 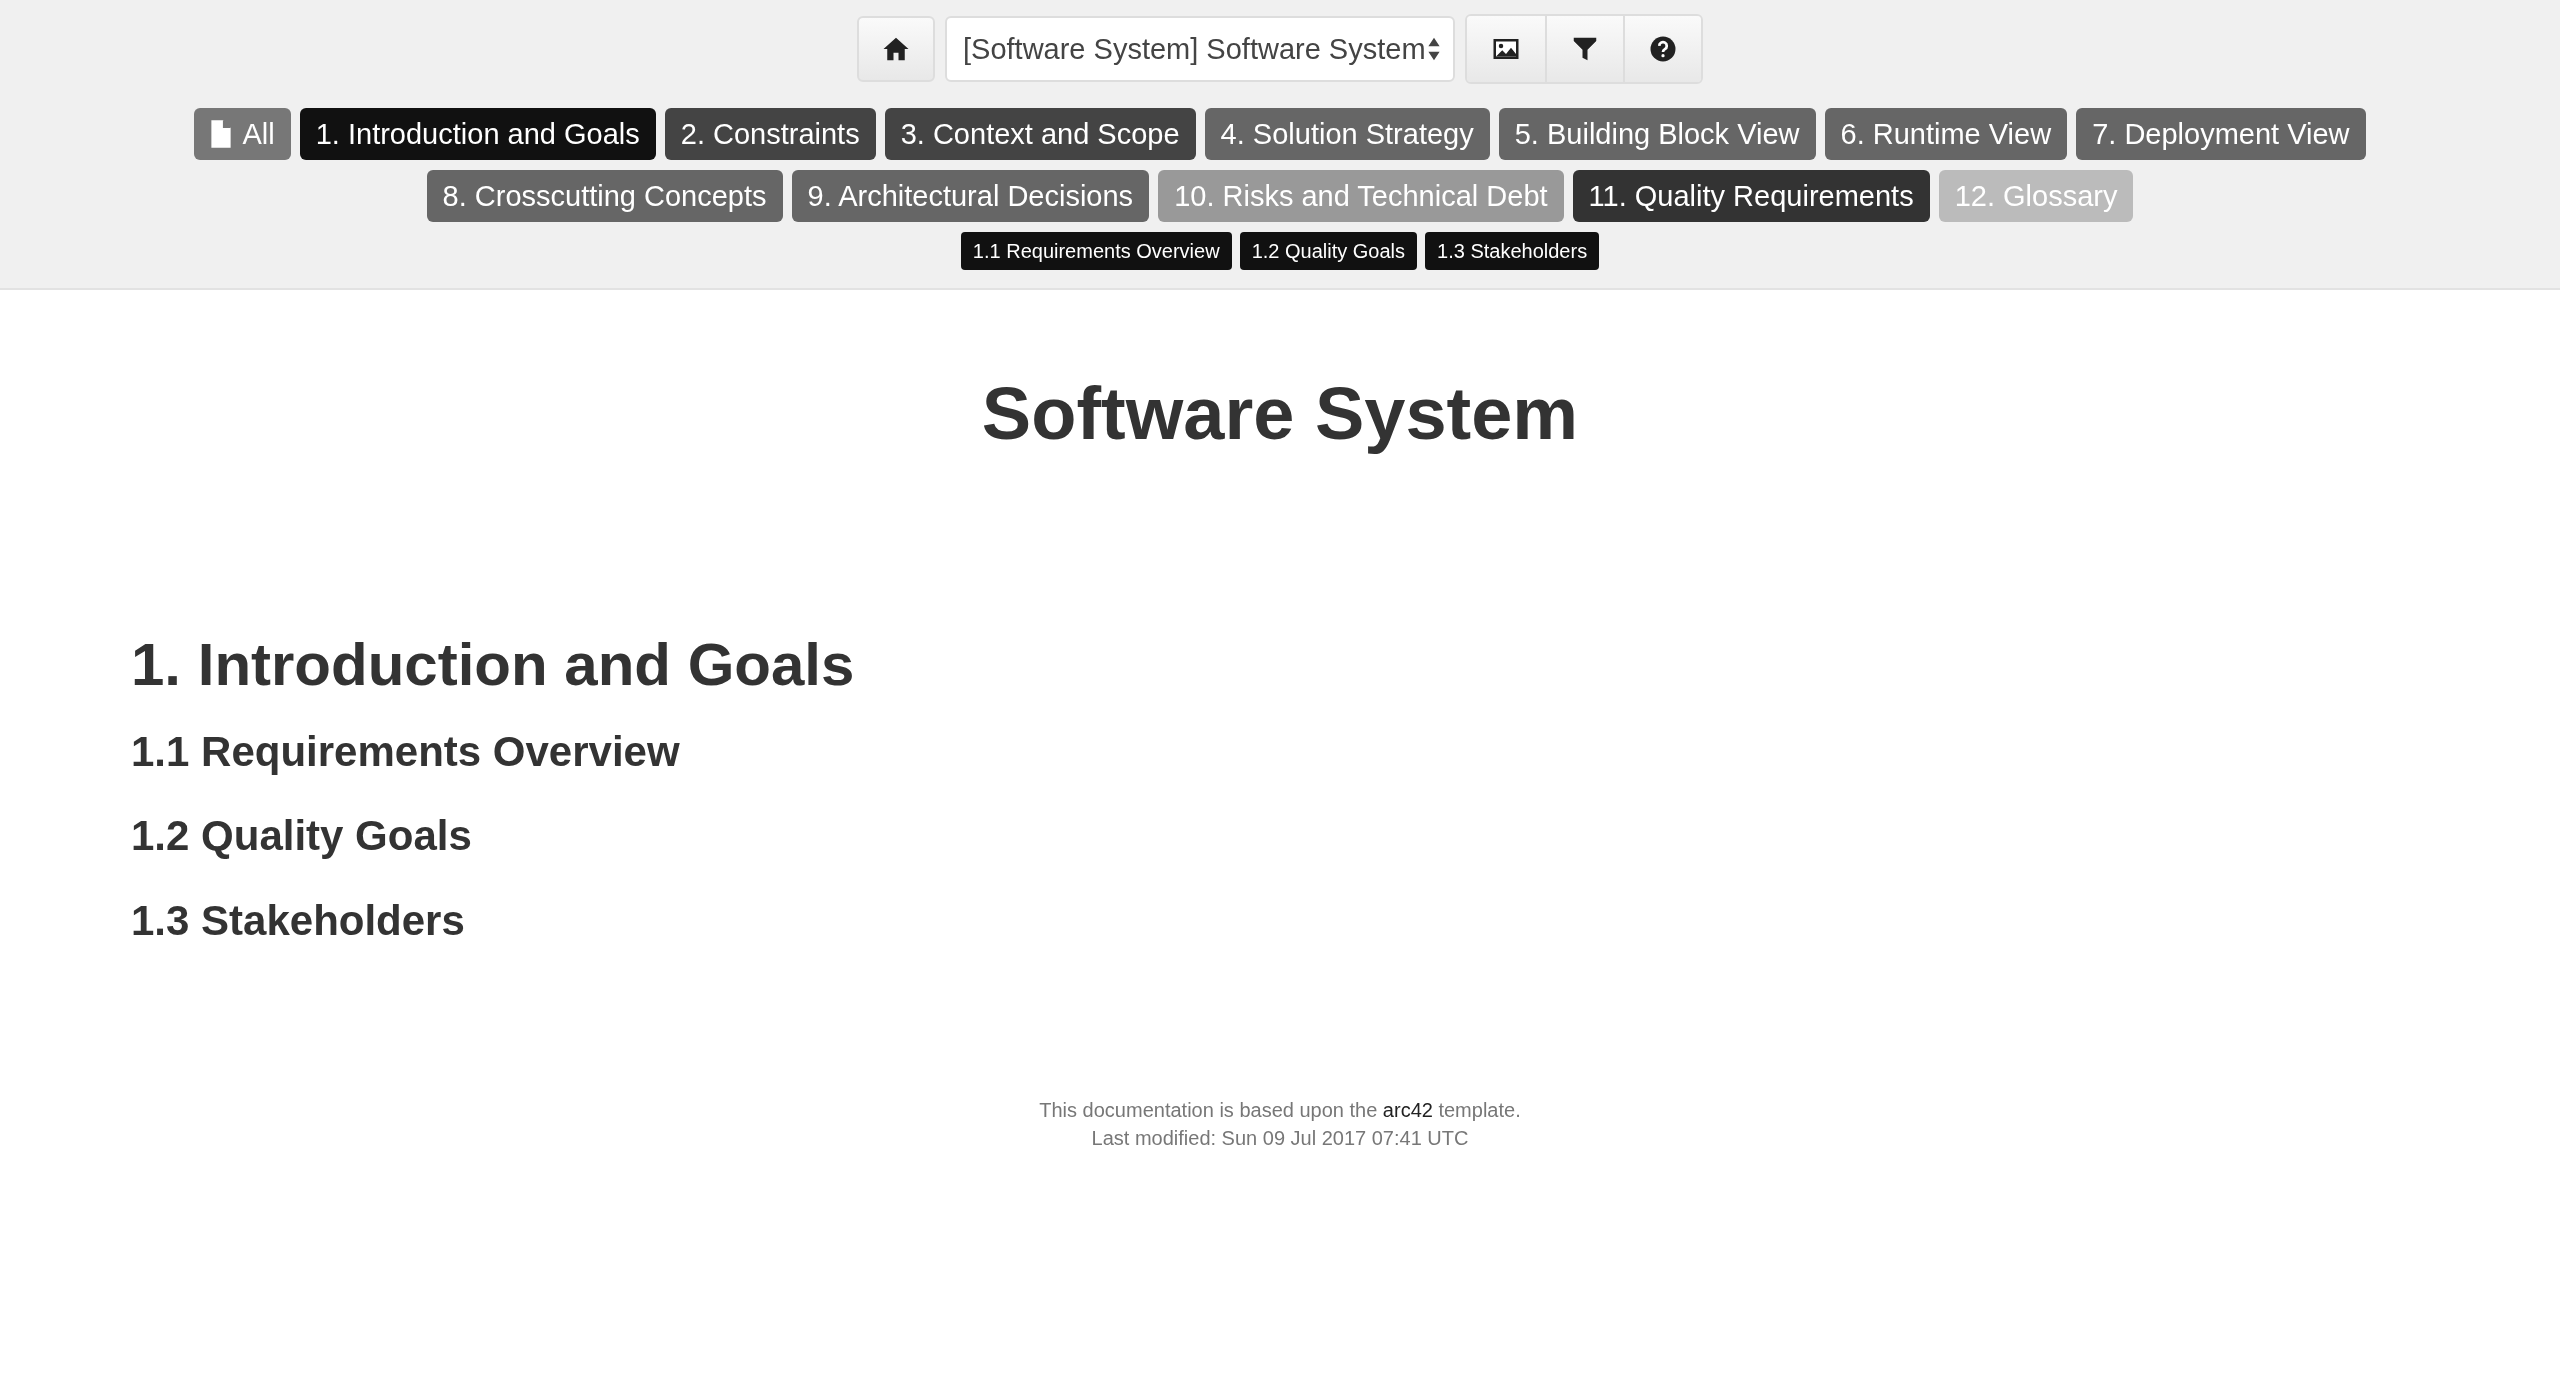 What do you see at coordinates (221, 134) in the screenshot?
I see `document-icon` at bounding box center [221, 134].